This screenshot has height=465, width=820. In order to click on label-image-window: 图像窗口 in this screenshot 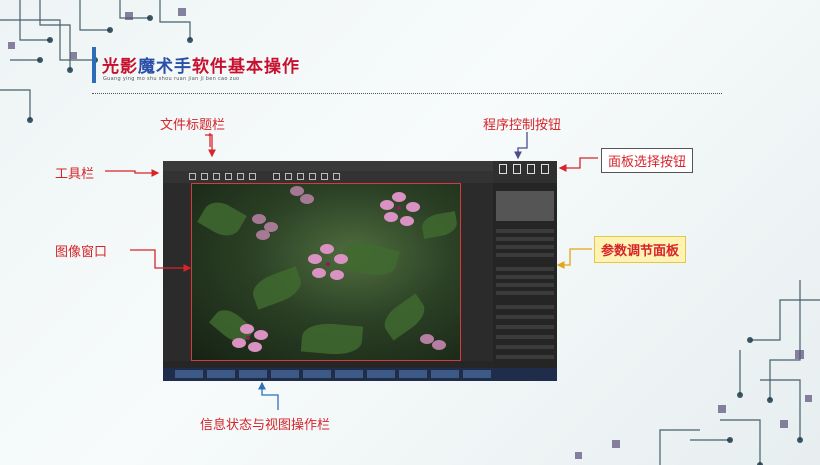, I will do `click(81, 252)`.